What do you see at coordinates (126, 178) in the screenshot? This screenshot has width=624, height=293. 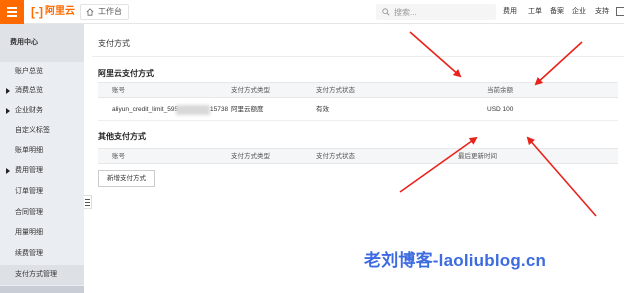 I see `add-payment-method-button: 新增支付方式` at bounding box center [126, 178].